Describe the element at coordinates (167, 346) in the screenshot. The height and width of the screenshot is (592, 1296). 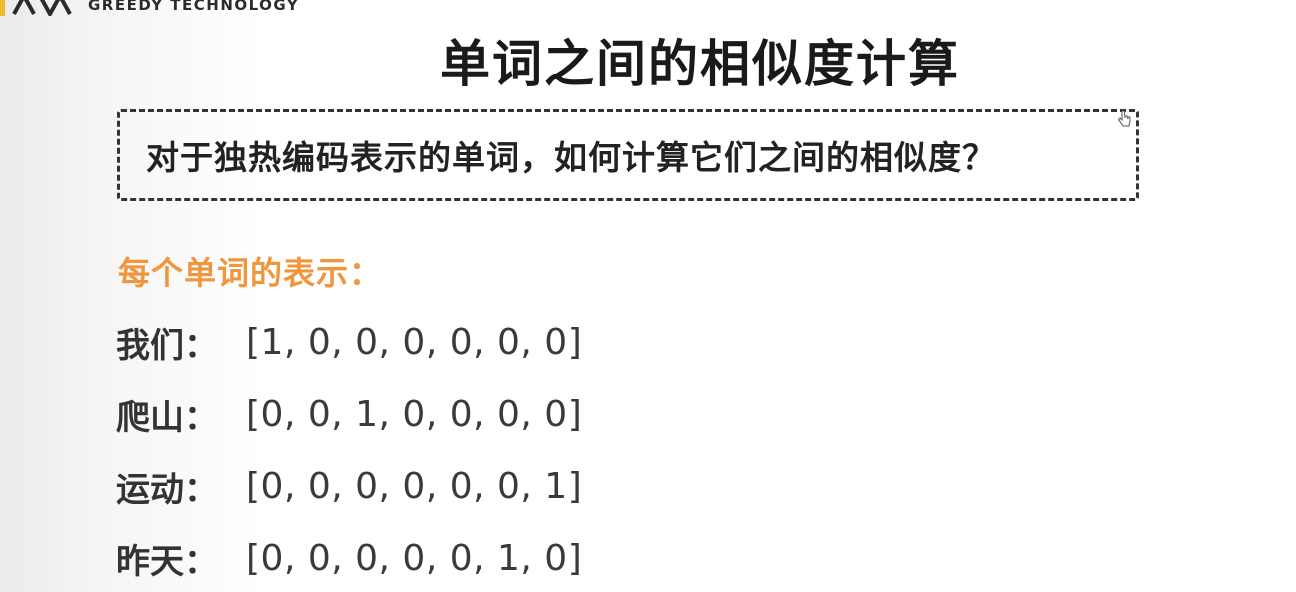
I see `word-label: 我们：` at that location.